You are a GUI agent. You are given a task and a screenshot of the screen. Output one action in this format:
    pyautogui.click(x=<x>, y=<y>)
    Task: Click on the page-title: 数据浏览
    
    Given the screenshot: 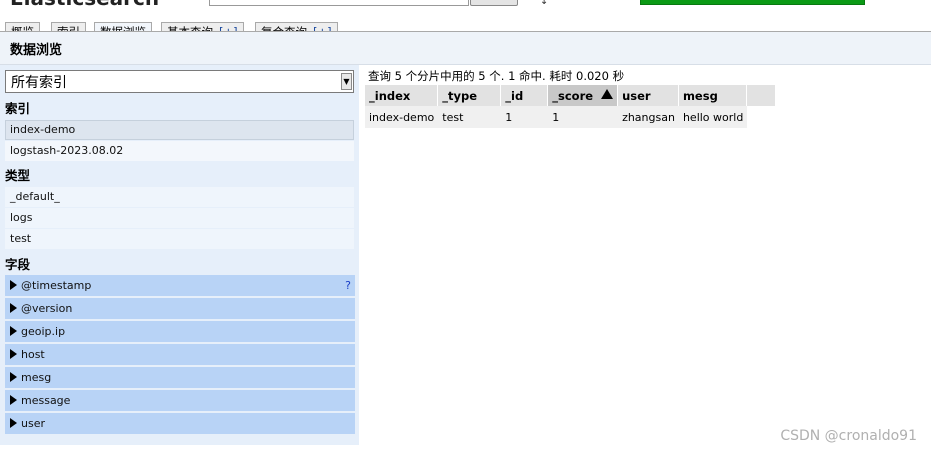 What is the action you would take?
    pyautogui.click(x=36, y=50)
    